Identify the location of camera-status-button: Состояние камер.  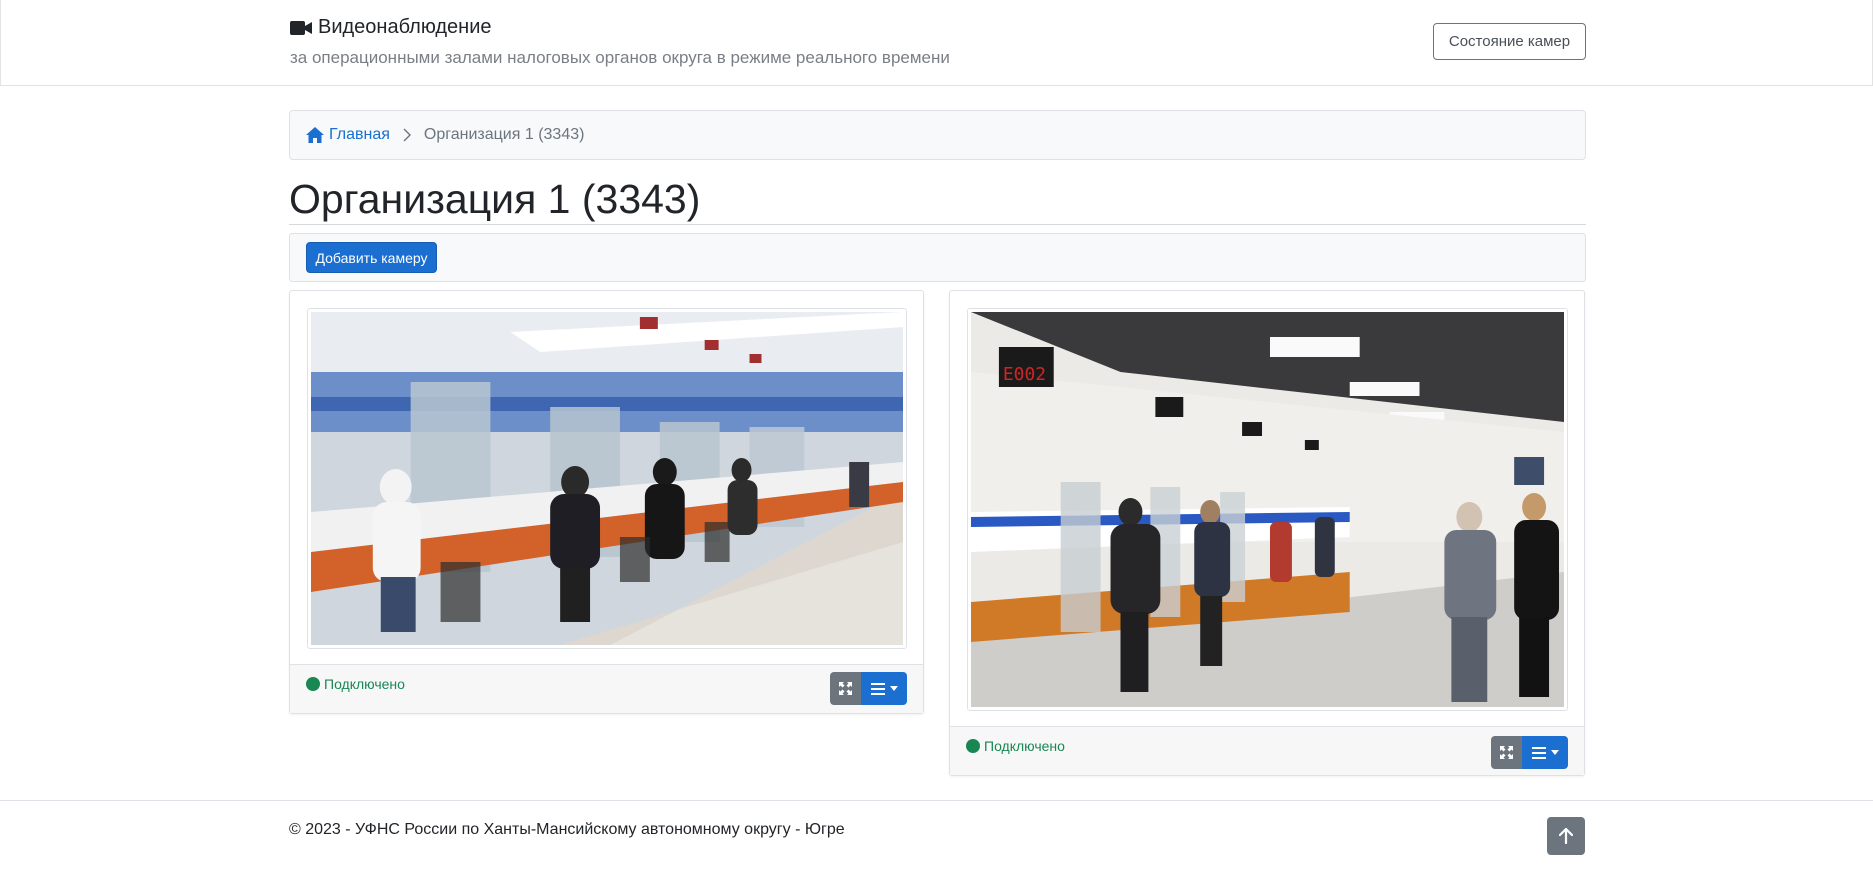
(1509, 41).